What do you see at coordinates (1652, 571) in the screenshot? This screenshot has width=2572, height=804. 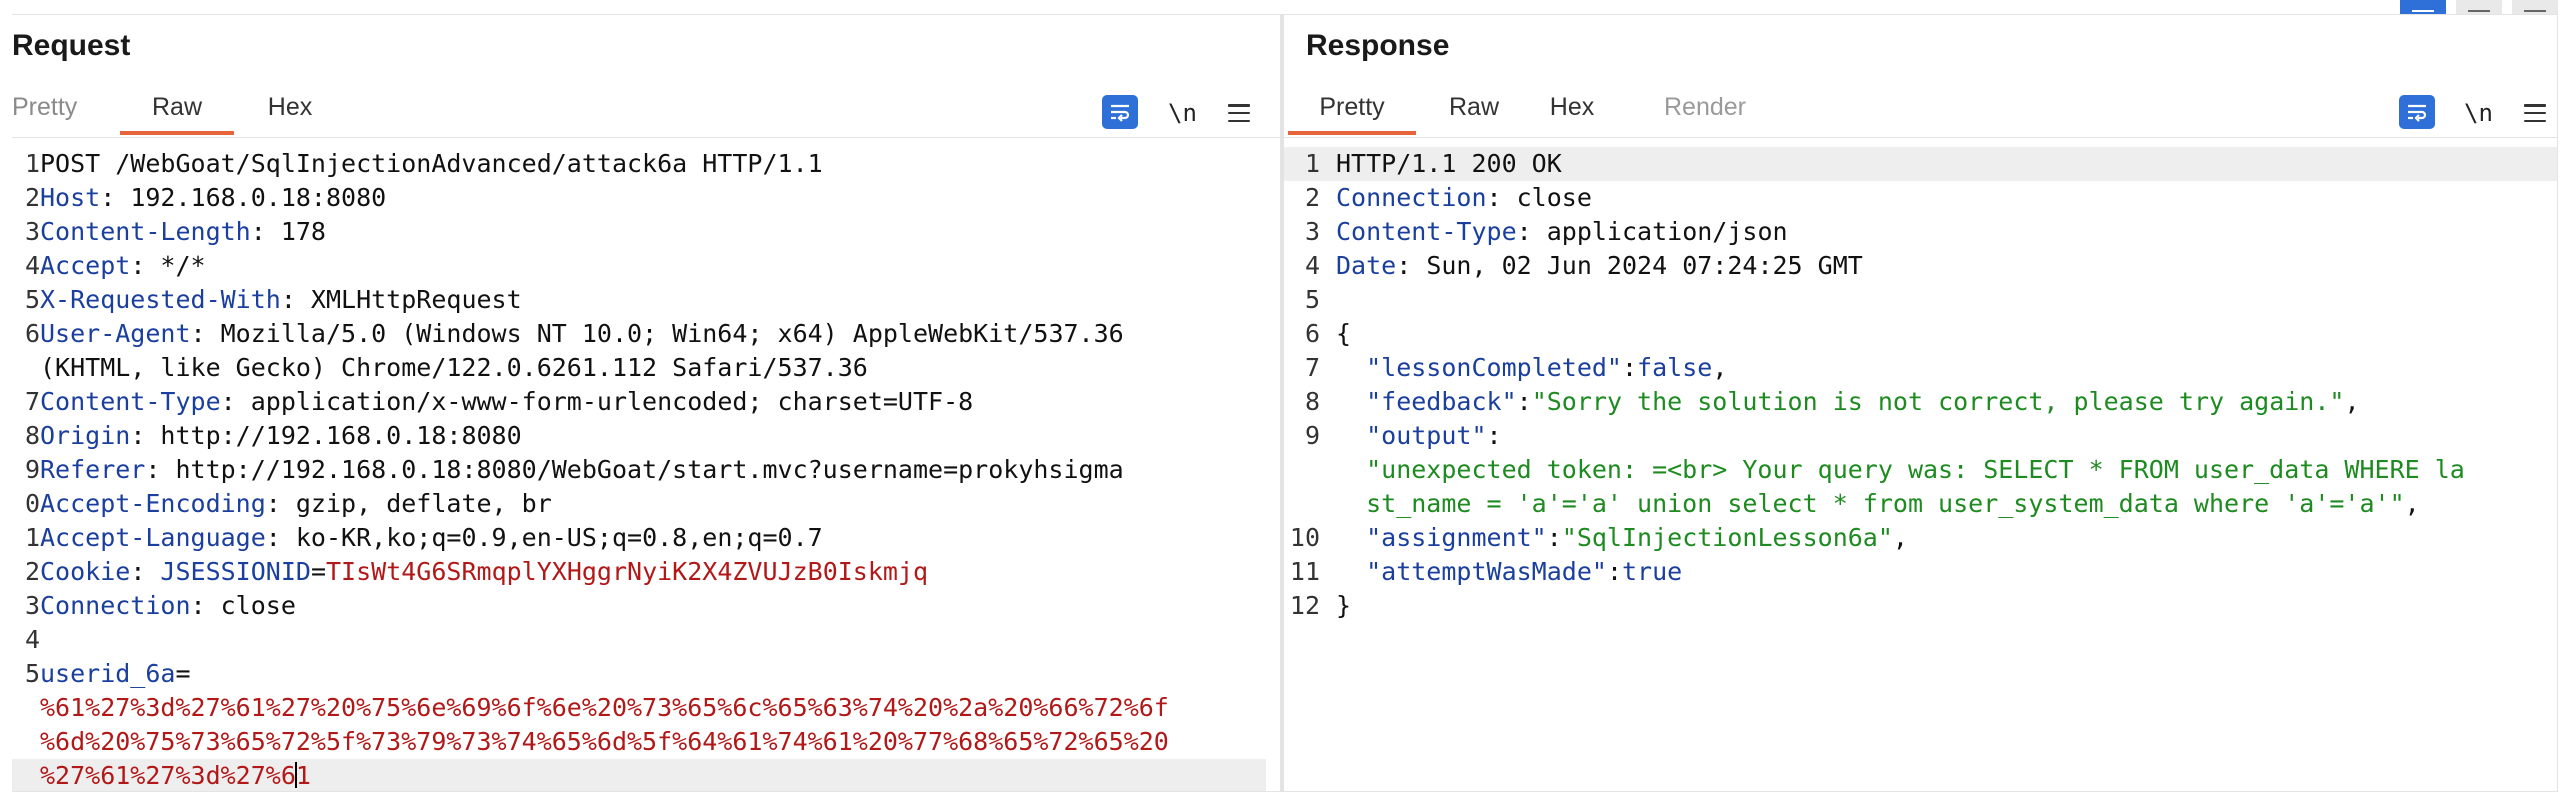 I see `code-token: true` at bounding box center [1652, 571].